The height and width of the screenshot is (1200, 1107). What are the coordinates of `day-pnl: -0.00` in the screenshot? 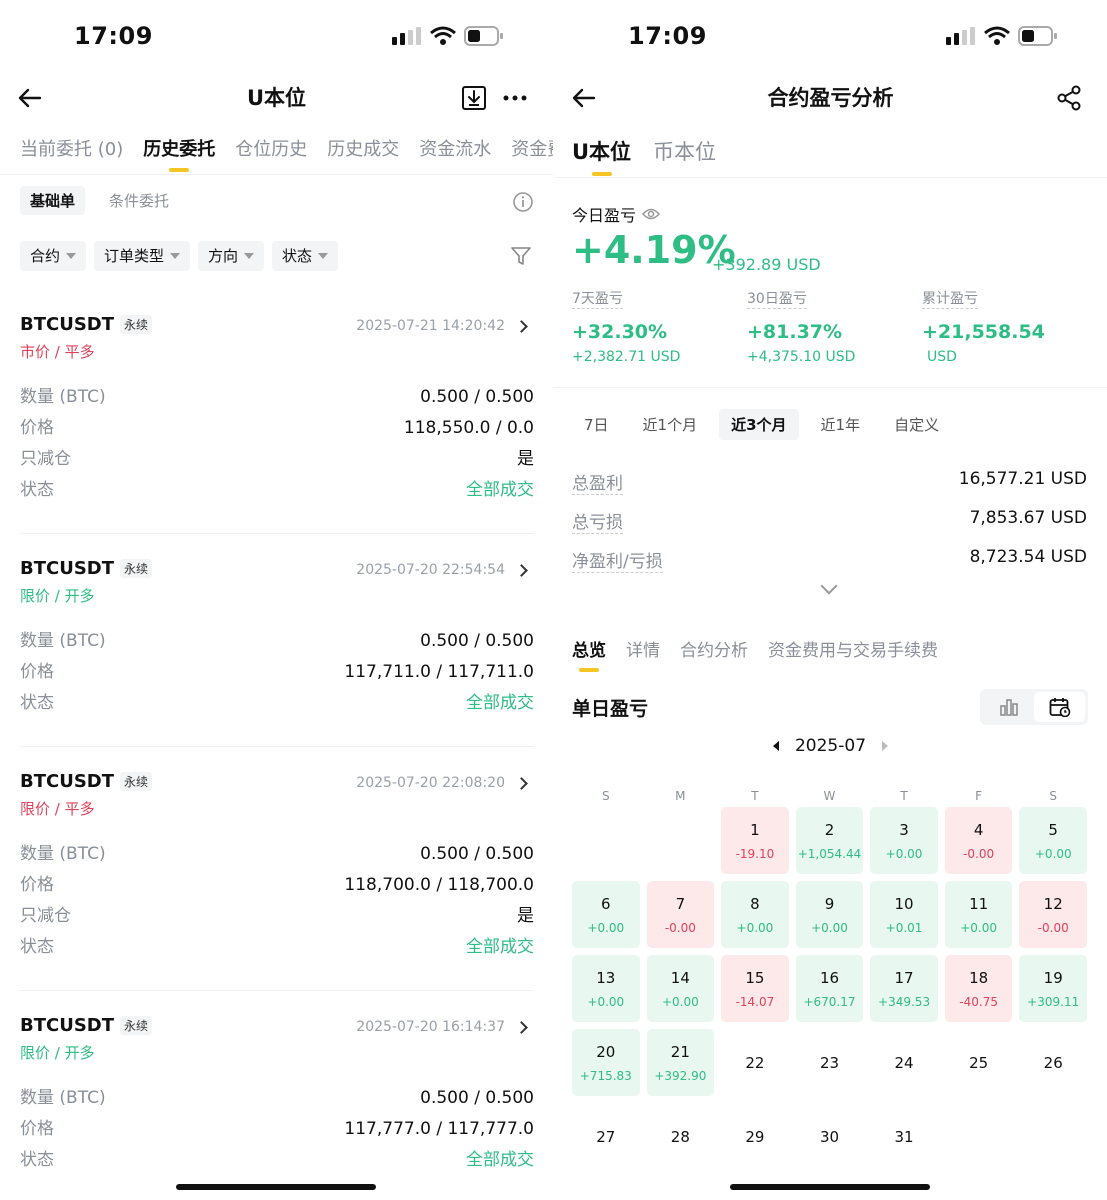 It's located at (1053, 927).